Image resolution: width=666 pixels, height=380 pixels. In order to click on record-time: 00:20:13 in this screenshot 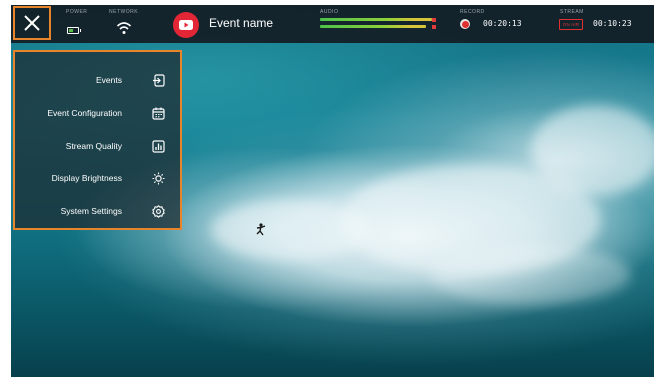, I will do `click(502, 23)`.